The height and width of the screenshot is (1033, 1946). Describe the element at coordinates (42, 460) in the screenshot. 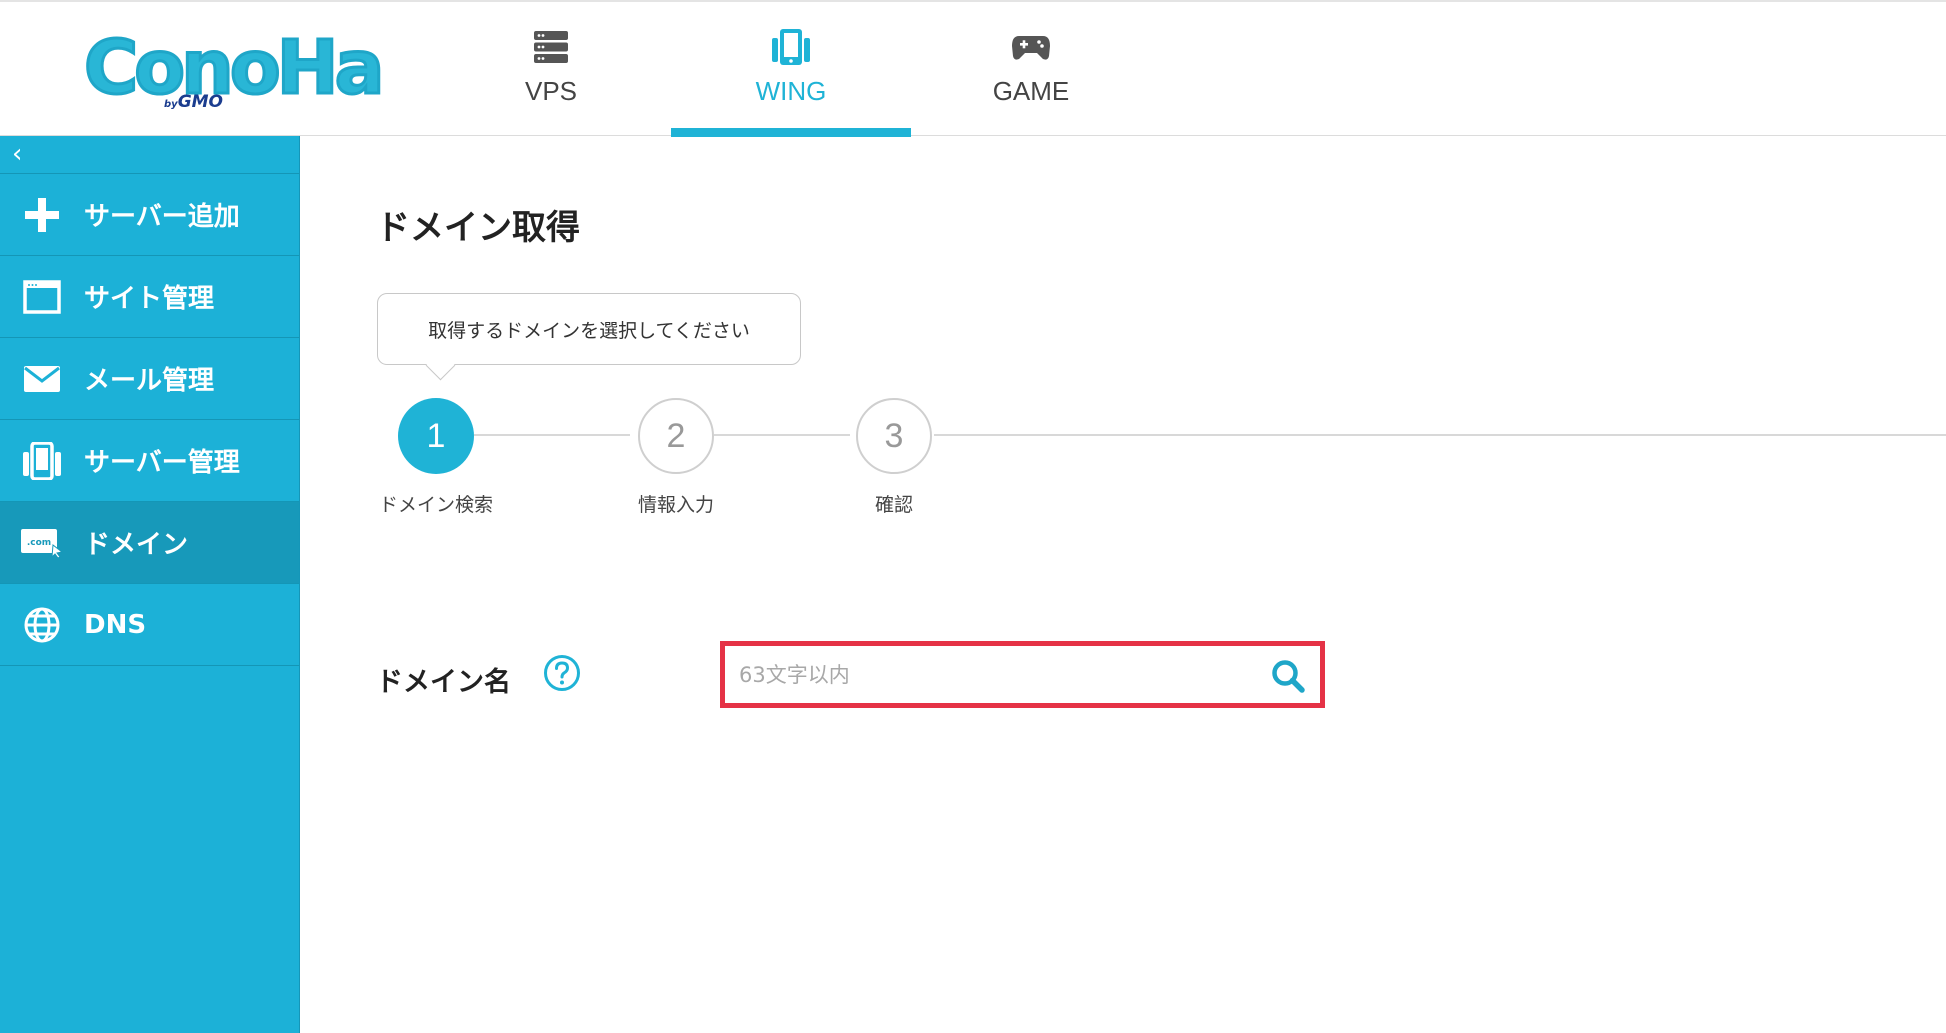

I see `server-icon` at that location.